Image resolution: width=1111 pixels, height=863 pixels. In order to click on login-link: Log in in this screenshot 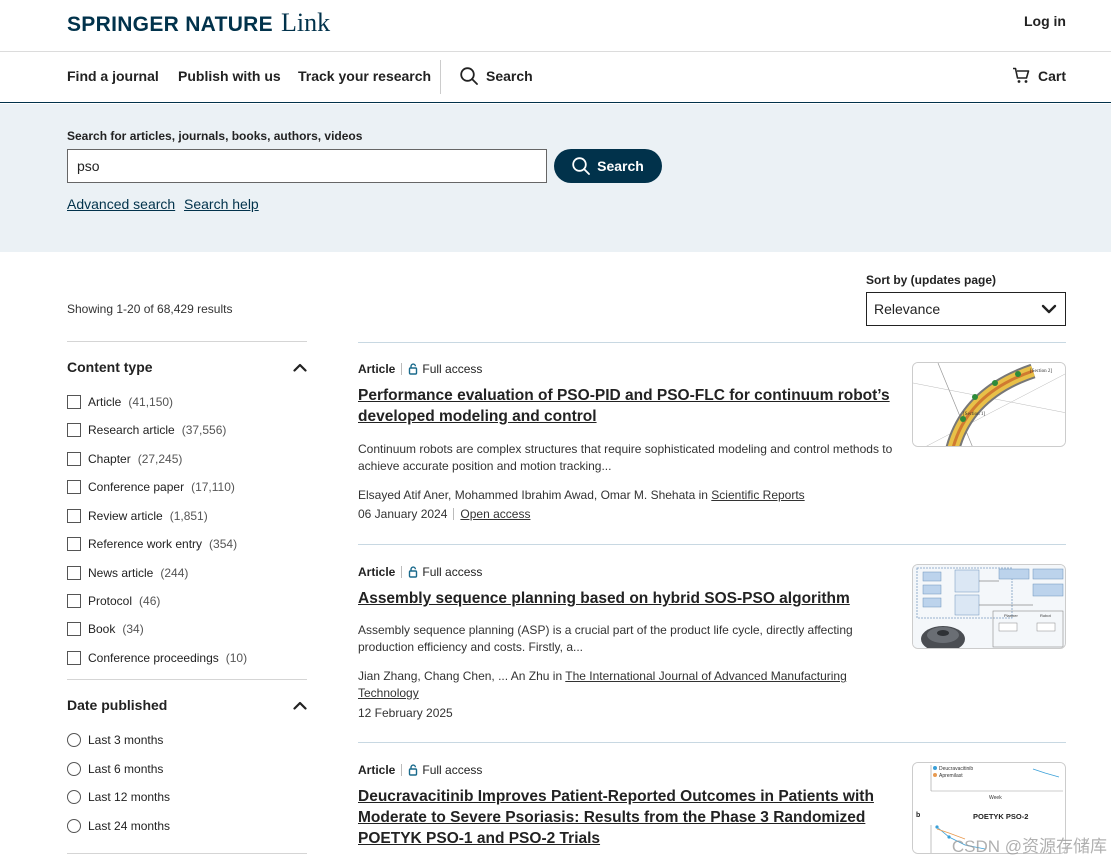, I will do `click(1045, 21)`.